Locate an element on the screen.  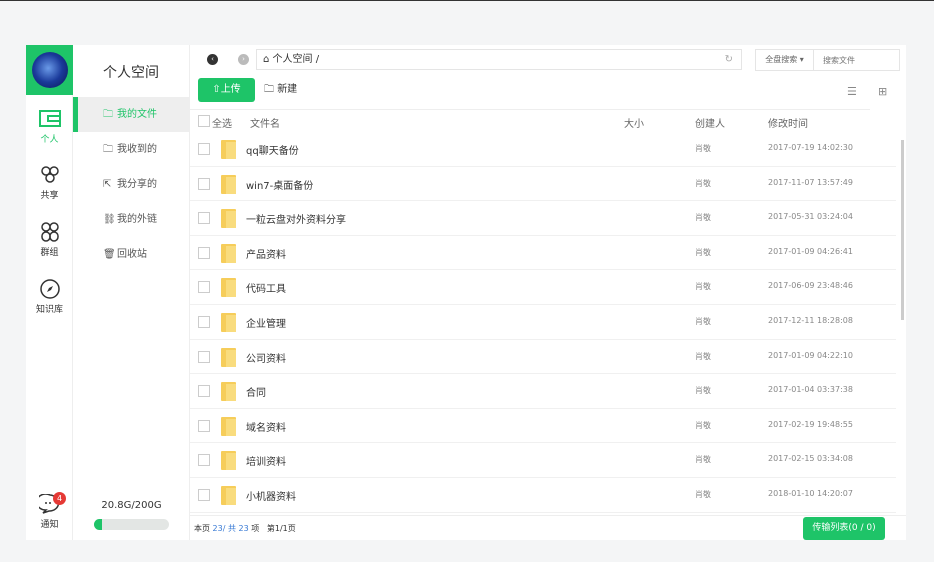
new-label: 新建 is located at coordinates (287, 89).